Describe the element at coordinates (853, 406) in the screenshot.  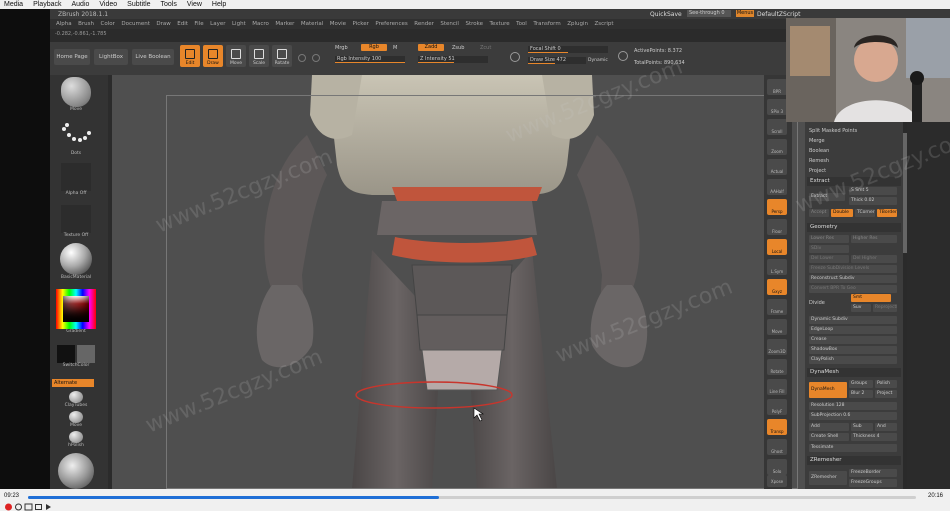
I see `resolution-slider: Resolution 128` at that location.